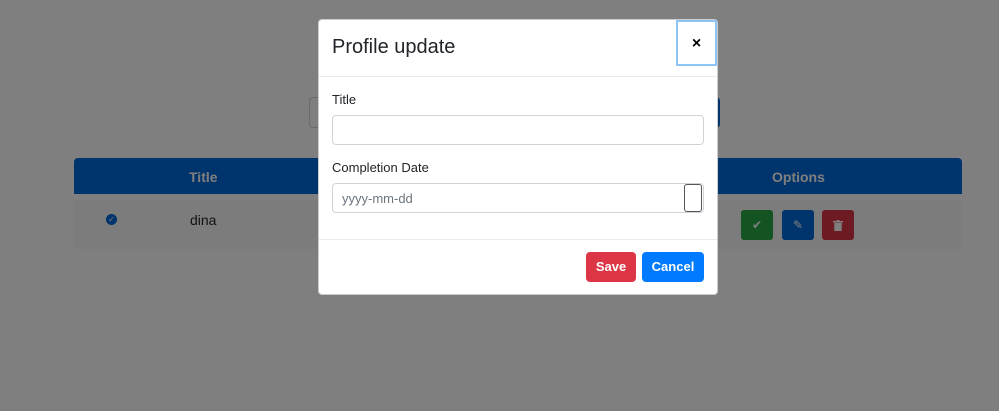 Image resolution: width=999 pixels, height=411 pixels. What do you see at coordinates (518, 268) in the screenshot?
I see `modal-footer: Save Cancel` at bounding box center [518, 268].